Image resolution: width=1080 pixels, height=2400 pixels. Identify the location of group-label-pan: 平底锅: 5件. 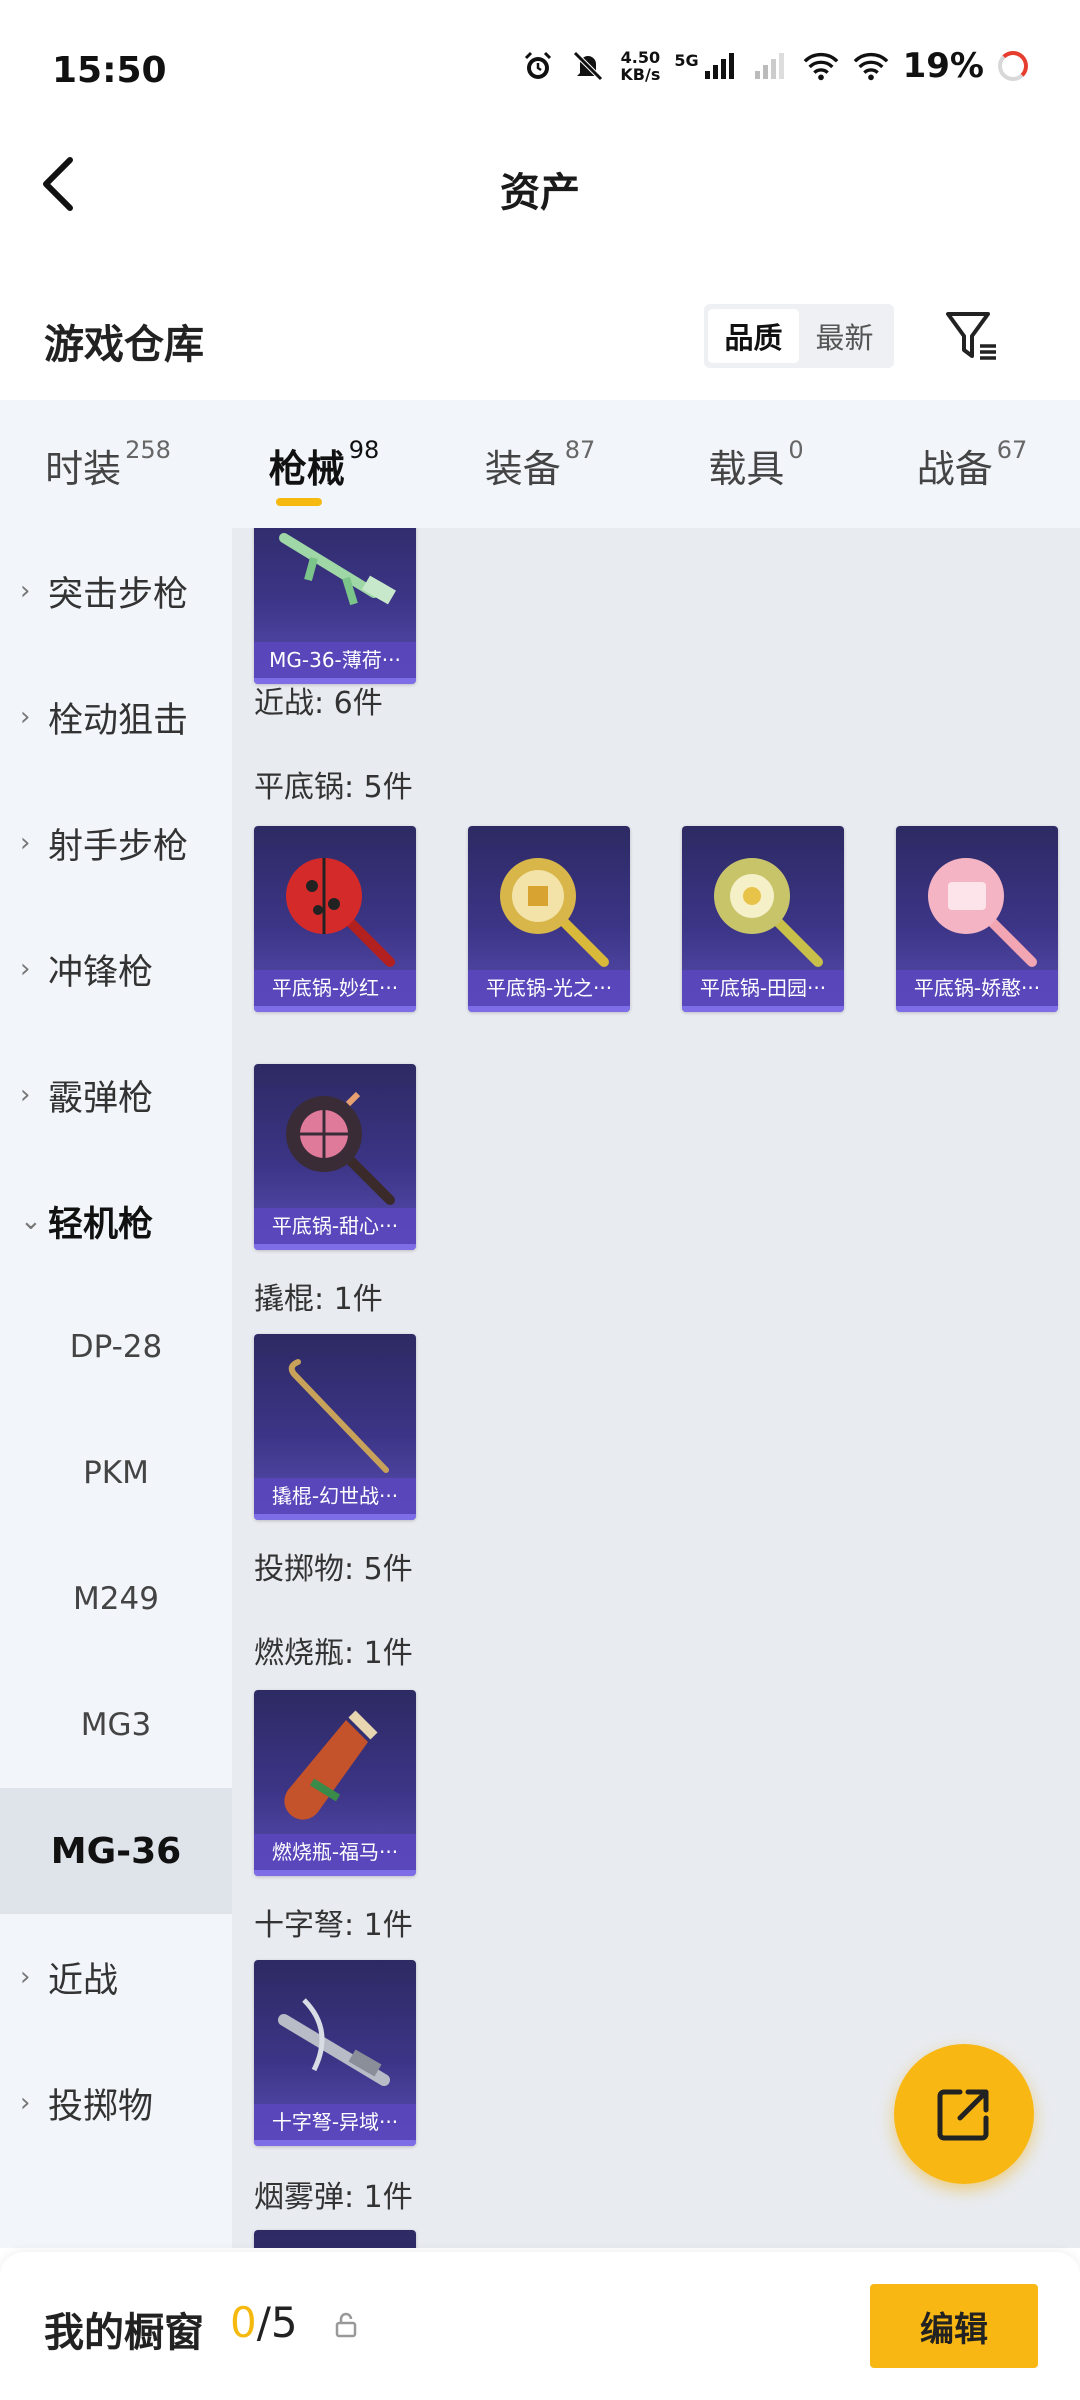
(333, 787).